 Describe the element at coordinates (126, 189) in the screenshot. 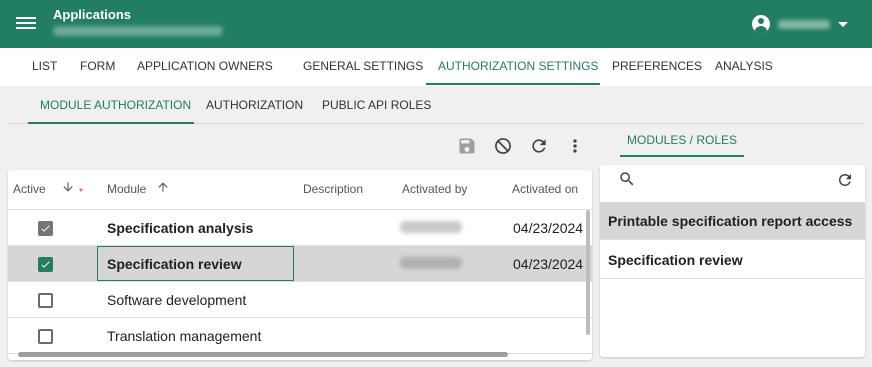

I see `column-header-module: Module` at that location.